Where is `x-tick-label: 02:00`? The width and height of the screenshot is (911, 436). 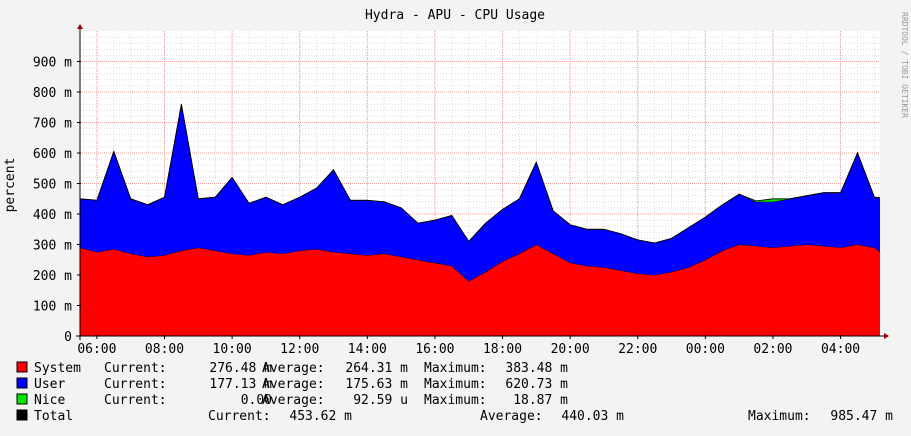 x-tick-label: 02:00 is located at coordinates (772, 349).